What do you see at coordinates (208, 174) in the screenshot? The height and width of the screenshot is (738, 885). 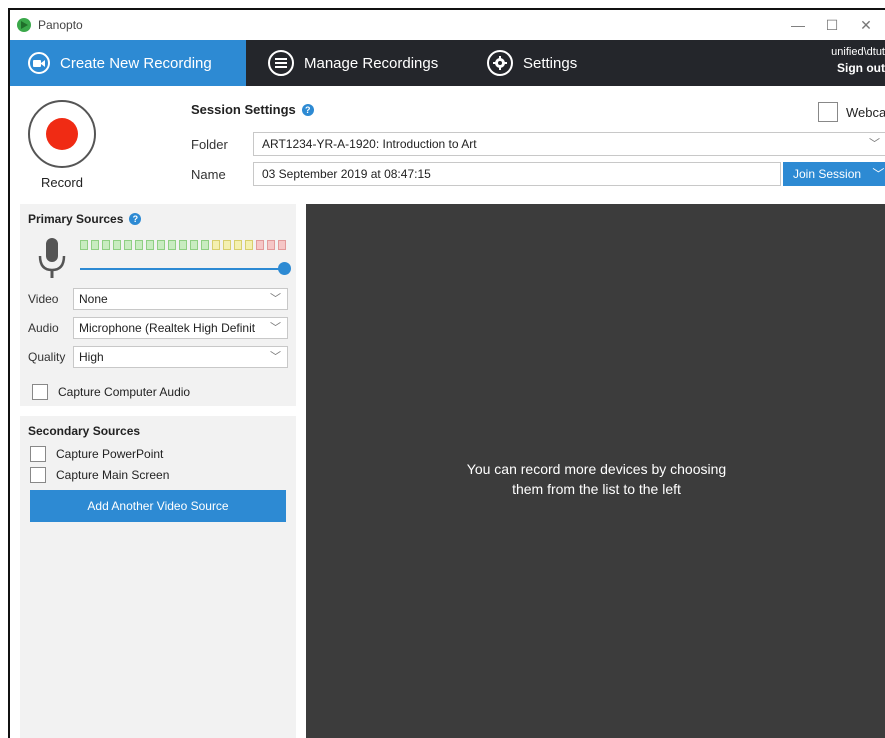 I see `name-label: Name` at bounding box center [208, 174].